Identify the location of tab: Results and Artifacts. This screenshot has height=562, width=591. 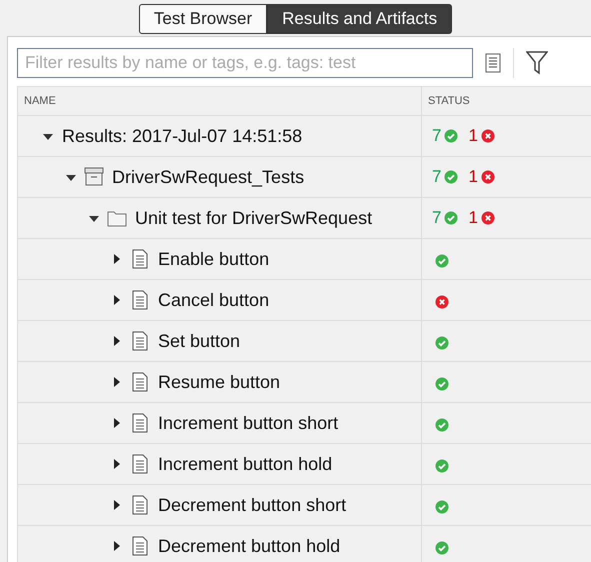
(359, 19).